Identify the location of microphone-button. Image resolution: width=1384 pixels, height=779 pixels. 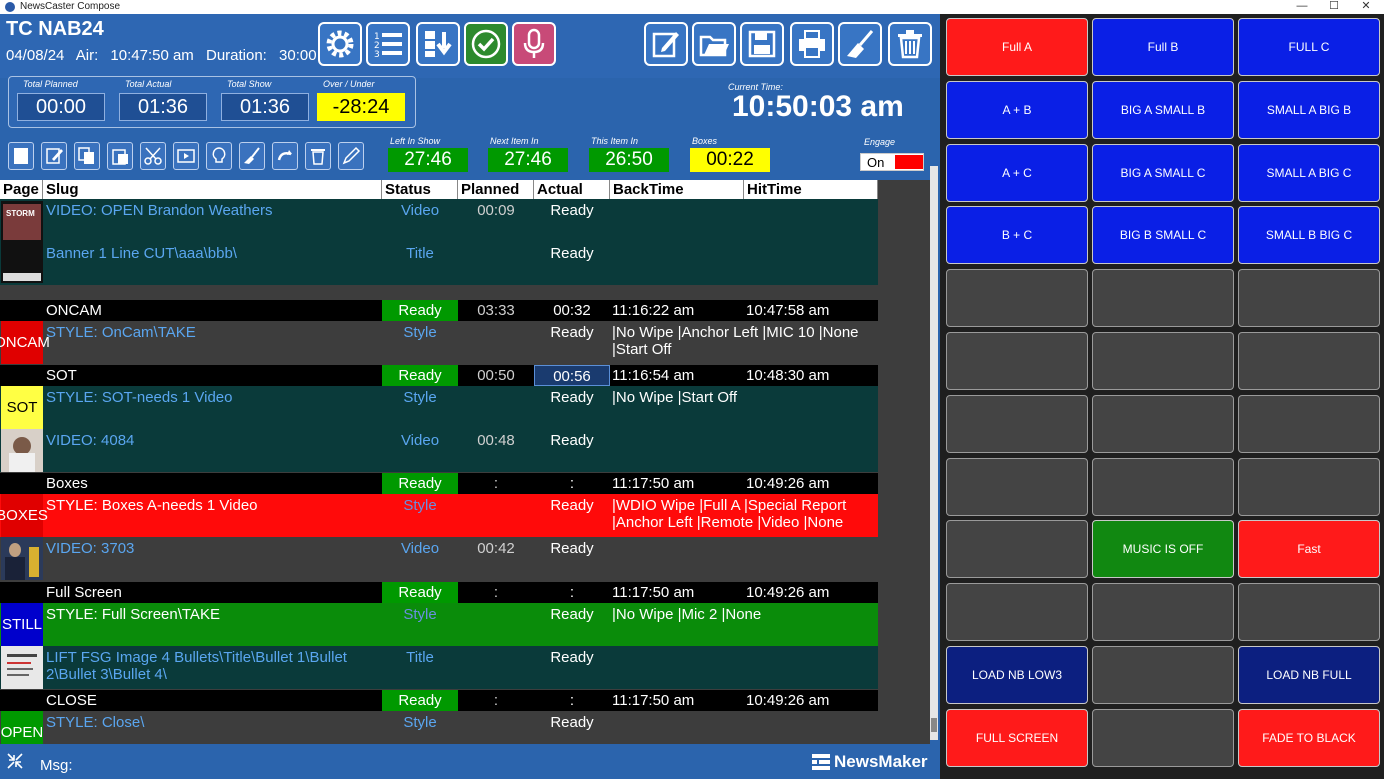
(534, 44).